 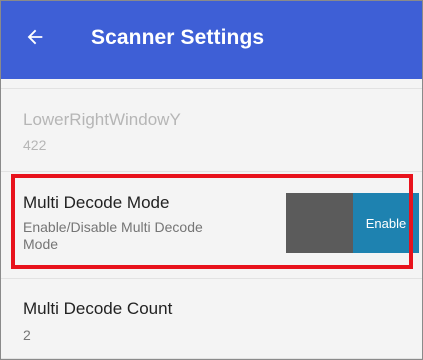 I want to click on setting-title: LowerRightWindowY, so click(x=102, y=119).